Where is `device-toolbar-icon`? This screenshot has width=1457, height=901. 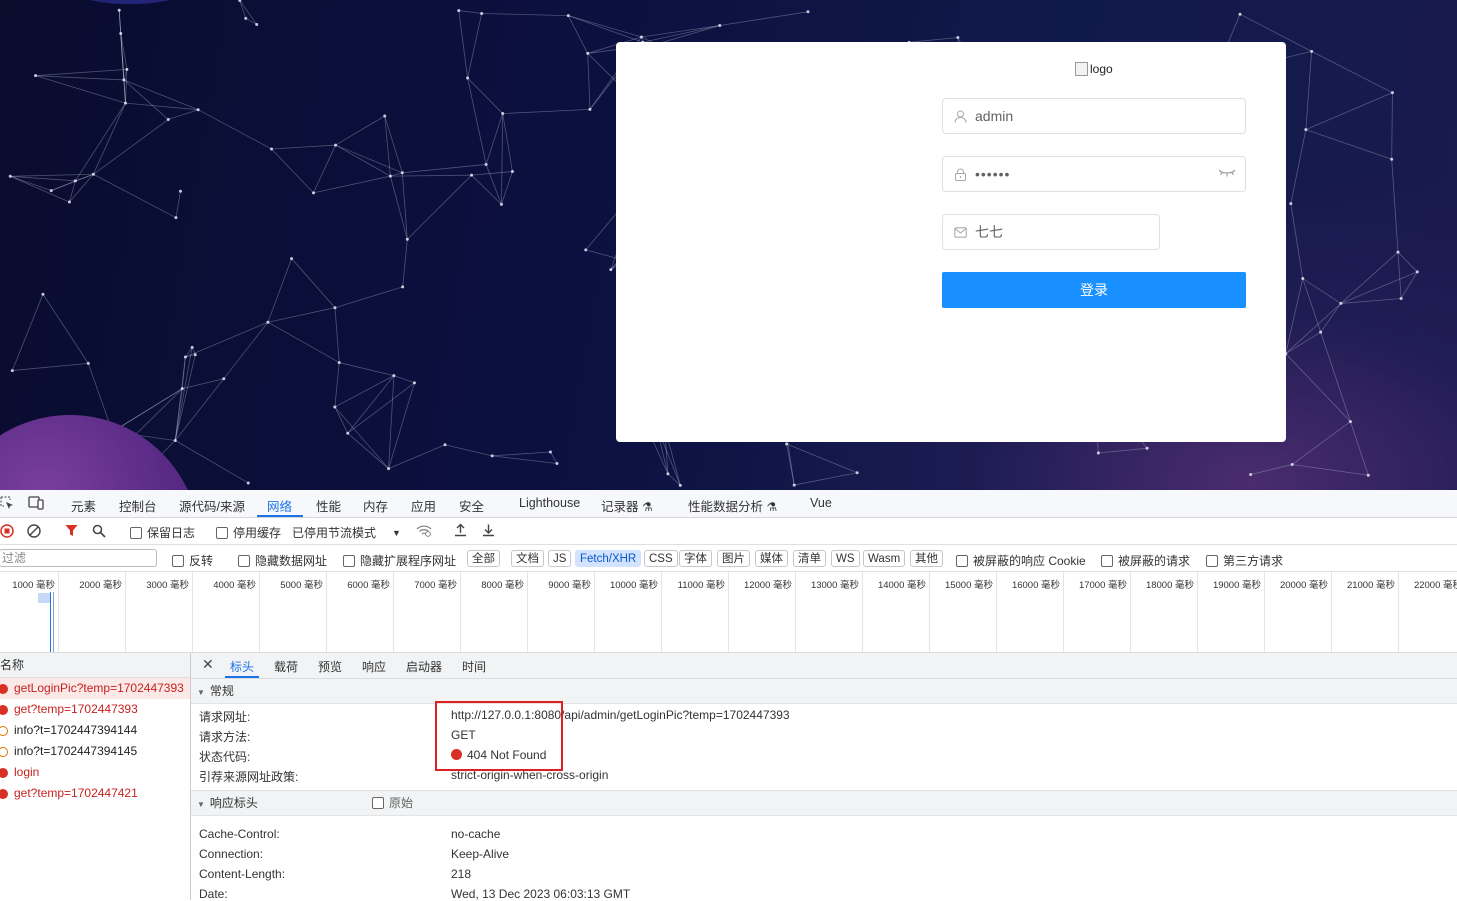 device-toolbar-icon is located at coordinates (36, 504).